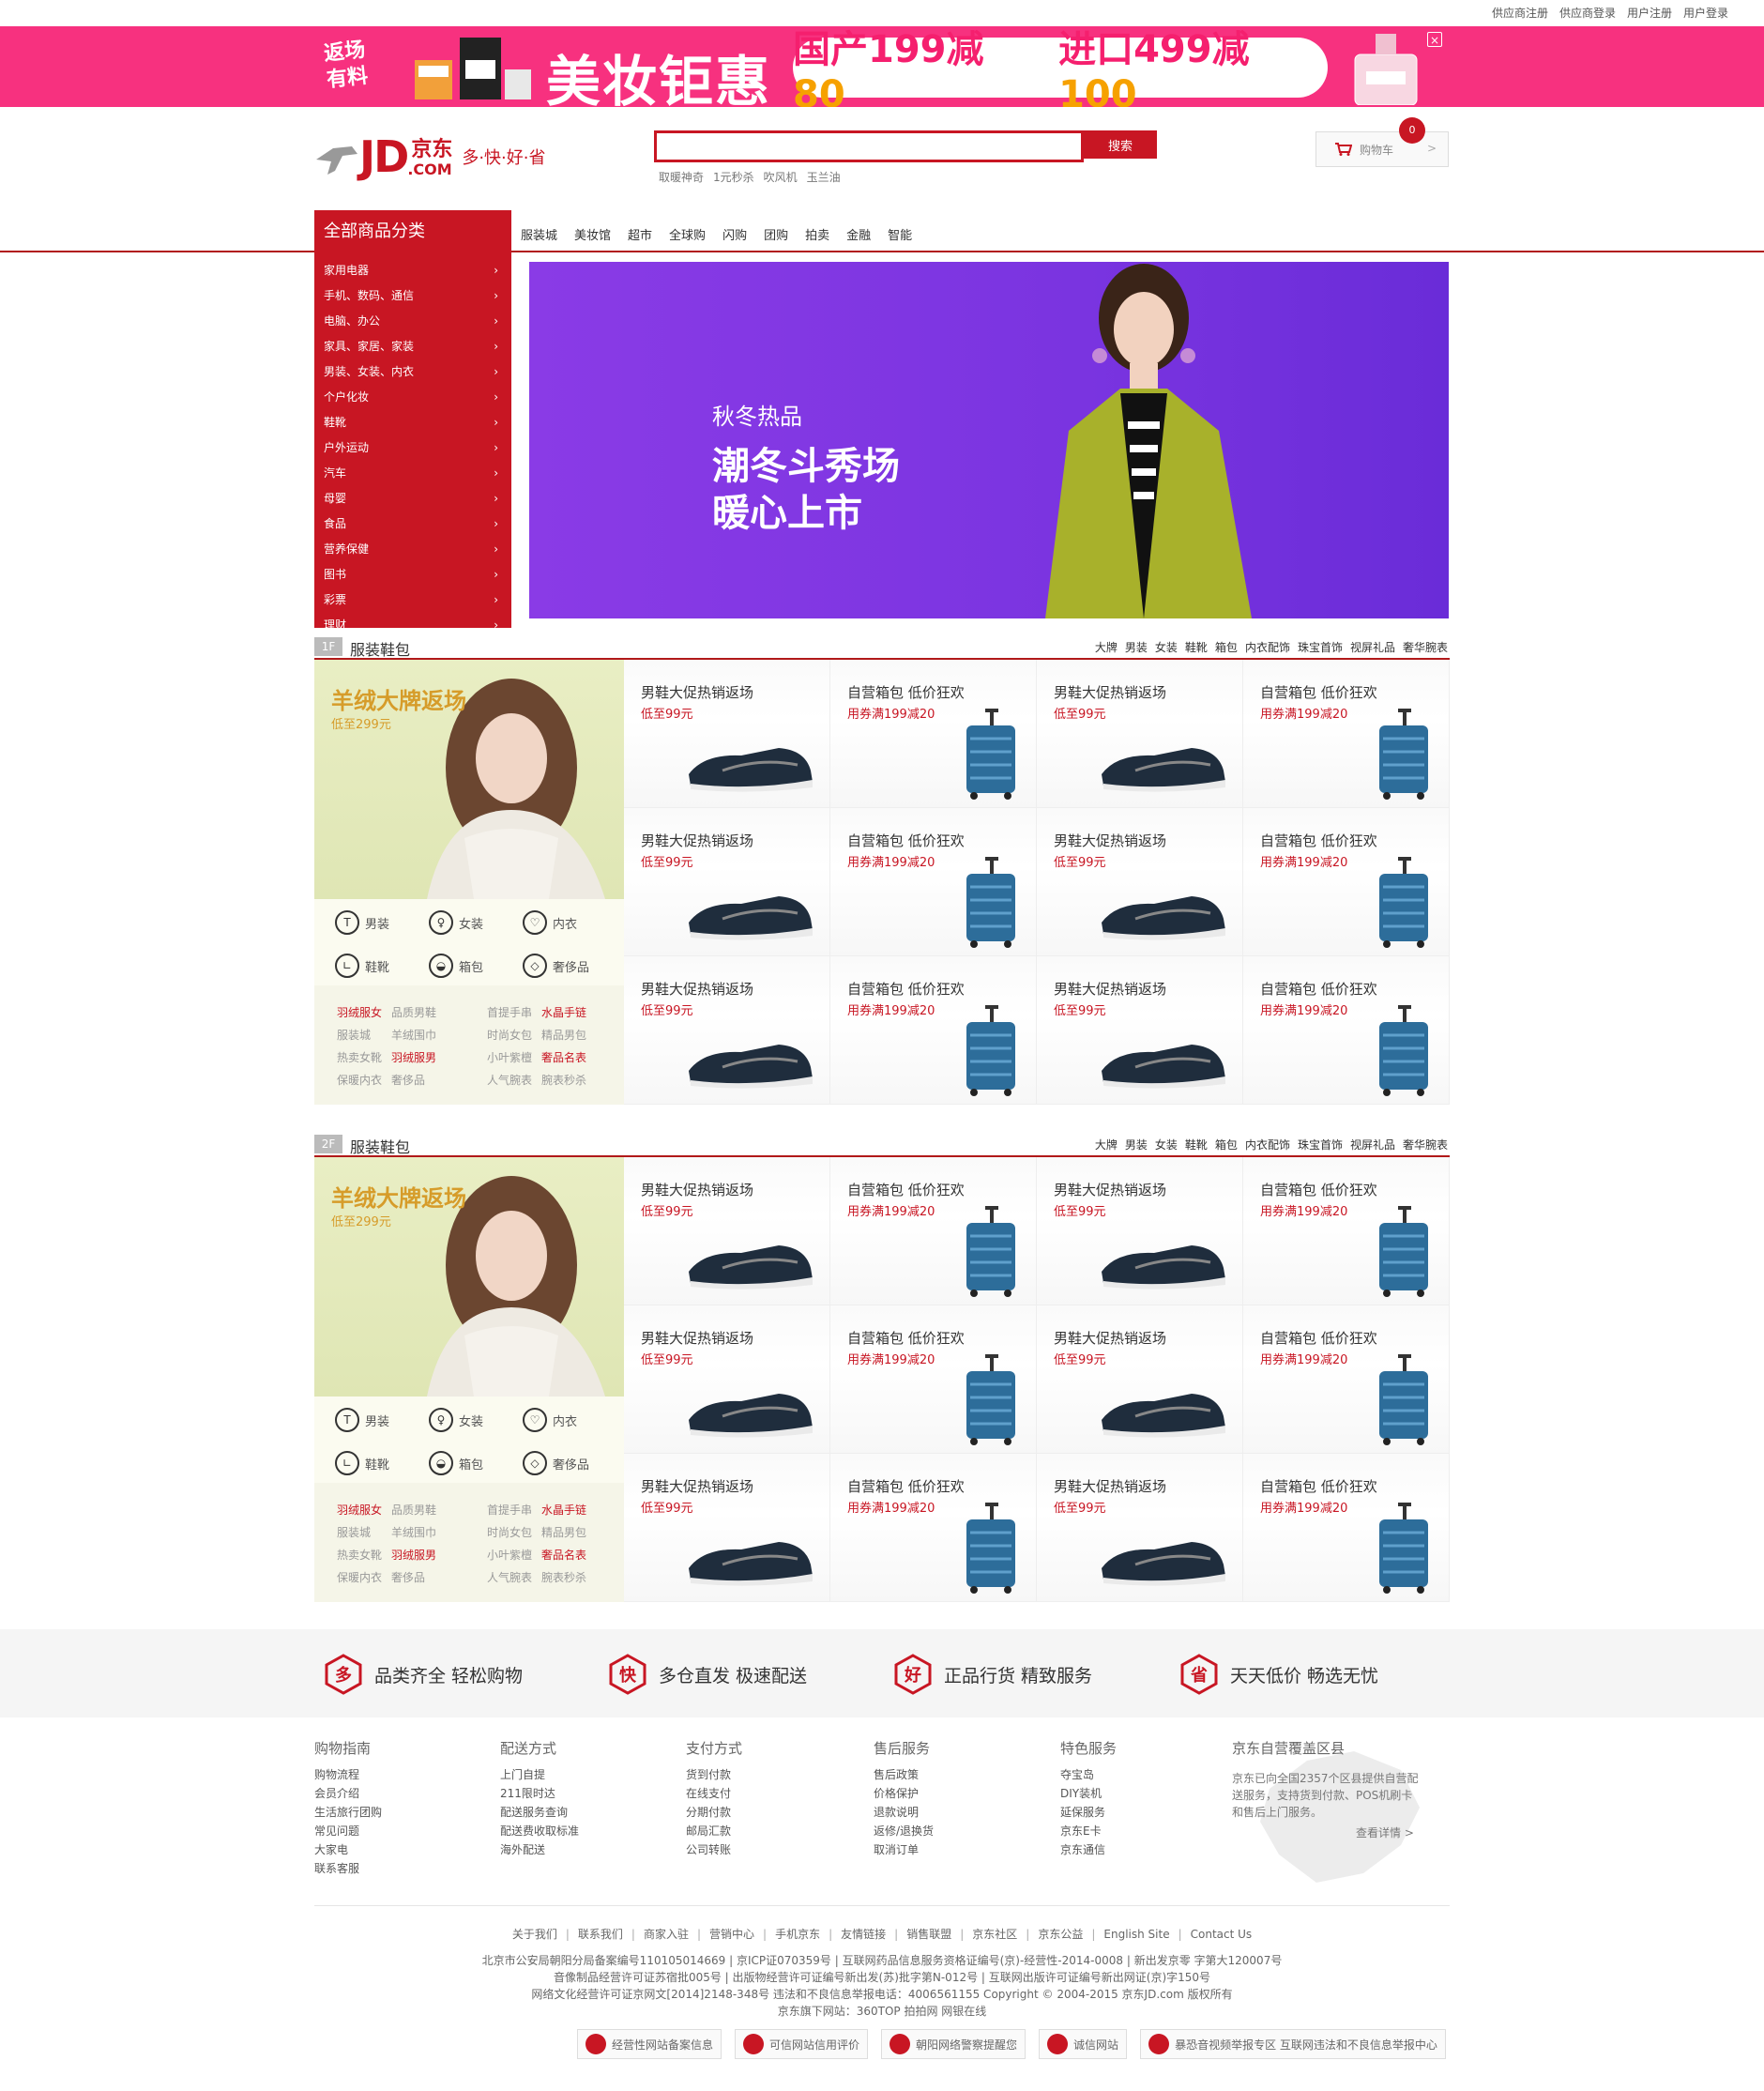 The width and height of the screenshot is (1764, 2091). I want to click on category-item: 汽车 ›, so click(412, 473).